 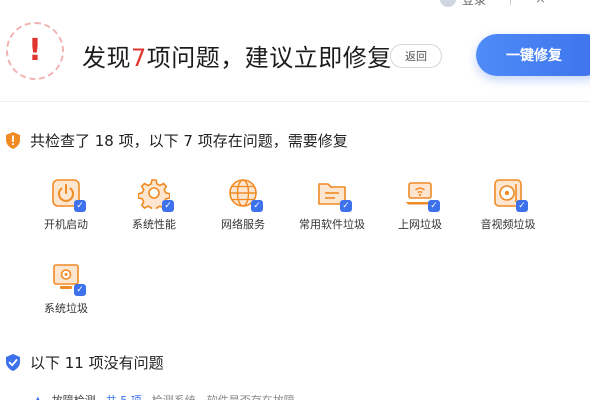 What do you see at coordinates (223, 396) in the screenshot?
I see `list-item-desc: 检测系统、软件是否存在故障` at bounding box center [223, 396].